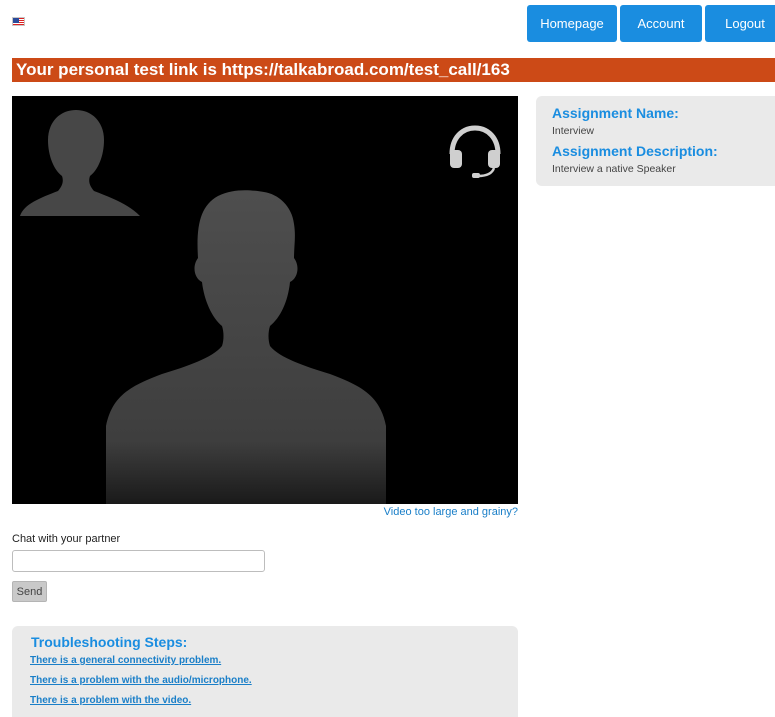 The image size is (775, 717). What do you see at coordinates (614, 169) in the screenshot?
I see `assignment-description-value: Interview a native Speaker` at bounding box center [614, 169].